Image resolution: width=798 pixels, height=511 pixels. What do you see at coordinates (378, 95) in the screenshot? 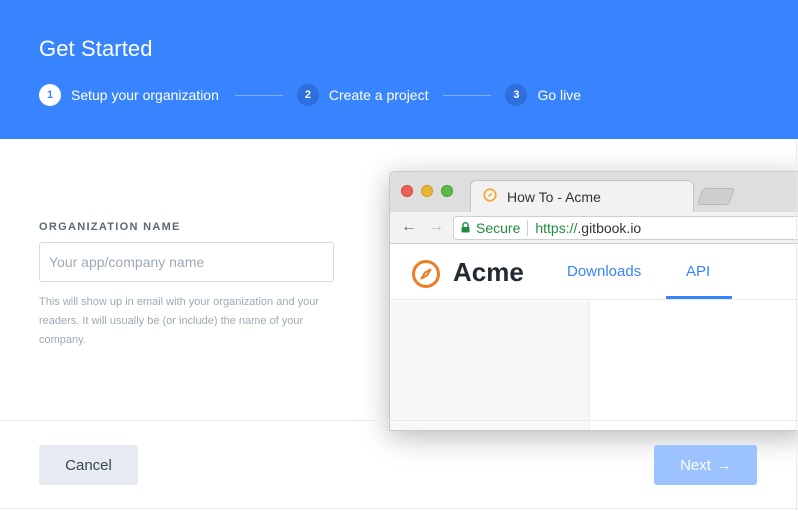
I see `step-2-label: Create a project` at bounding box center [378, 95].